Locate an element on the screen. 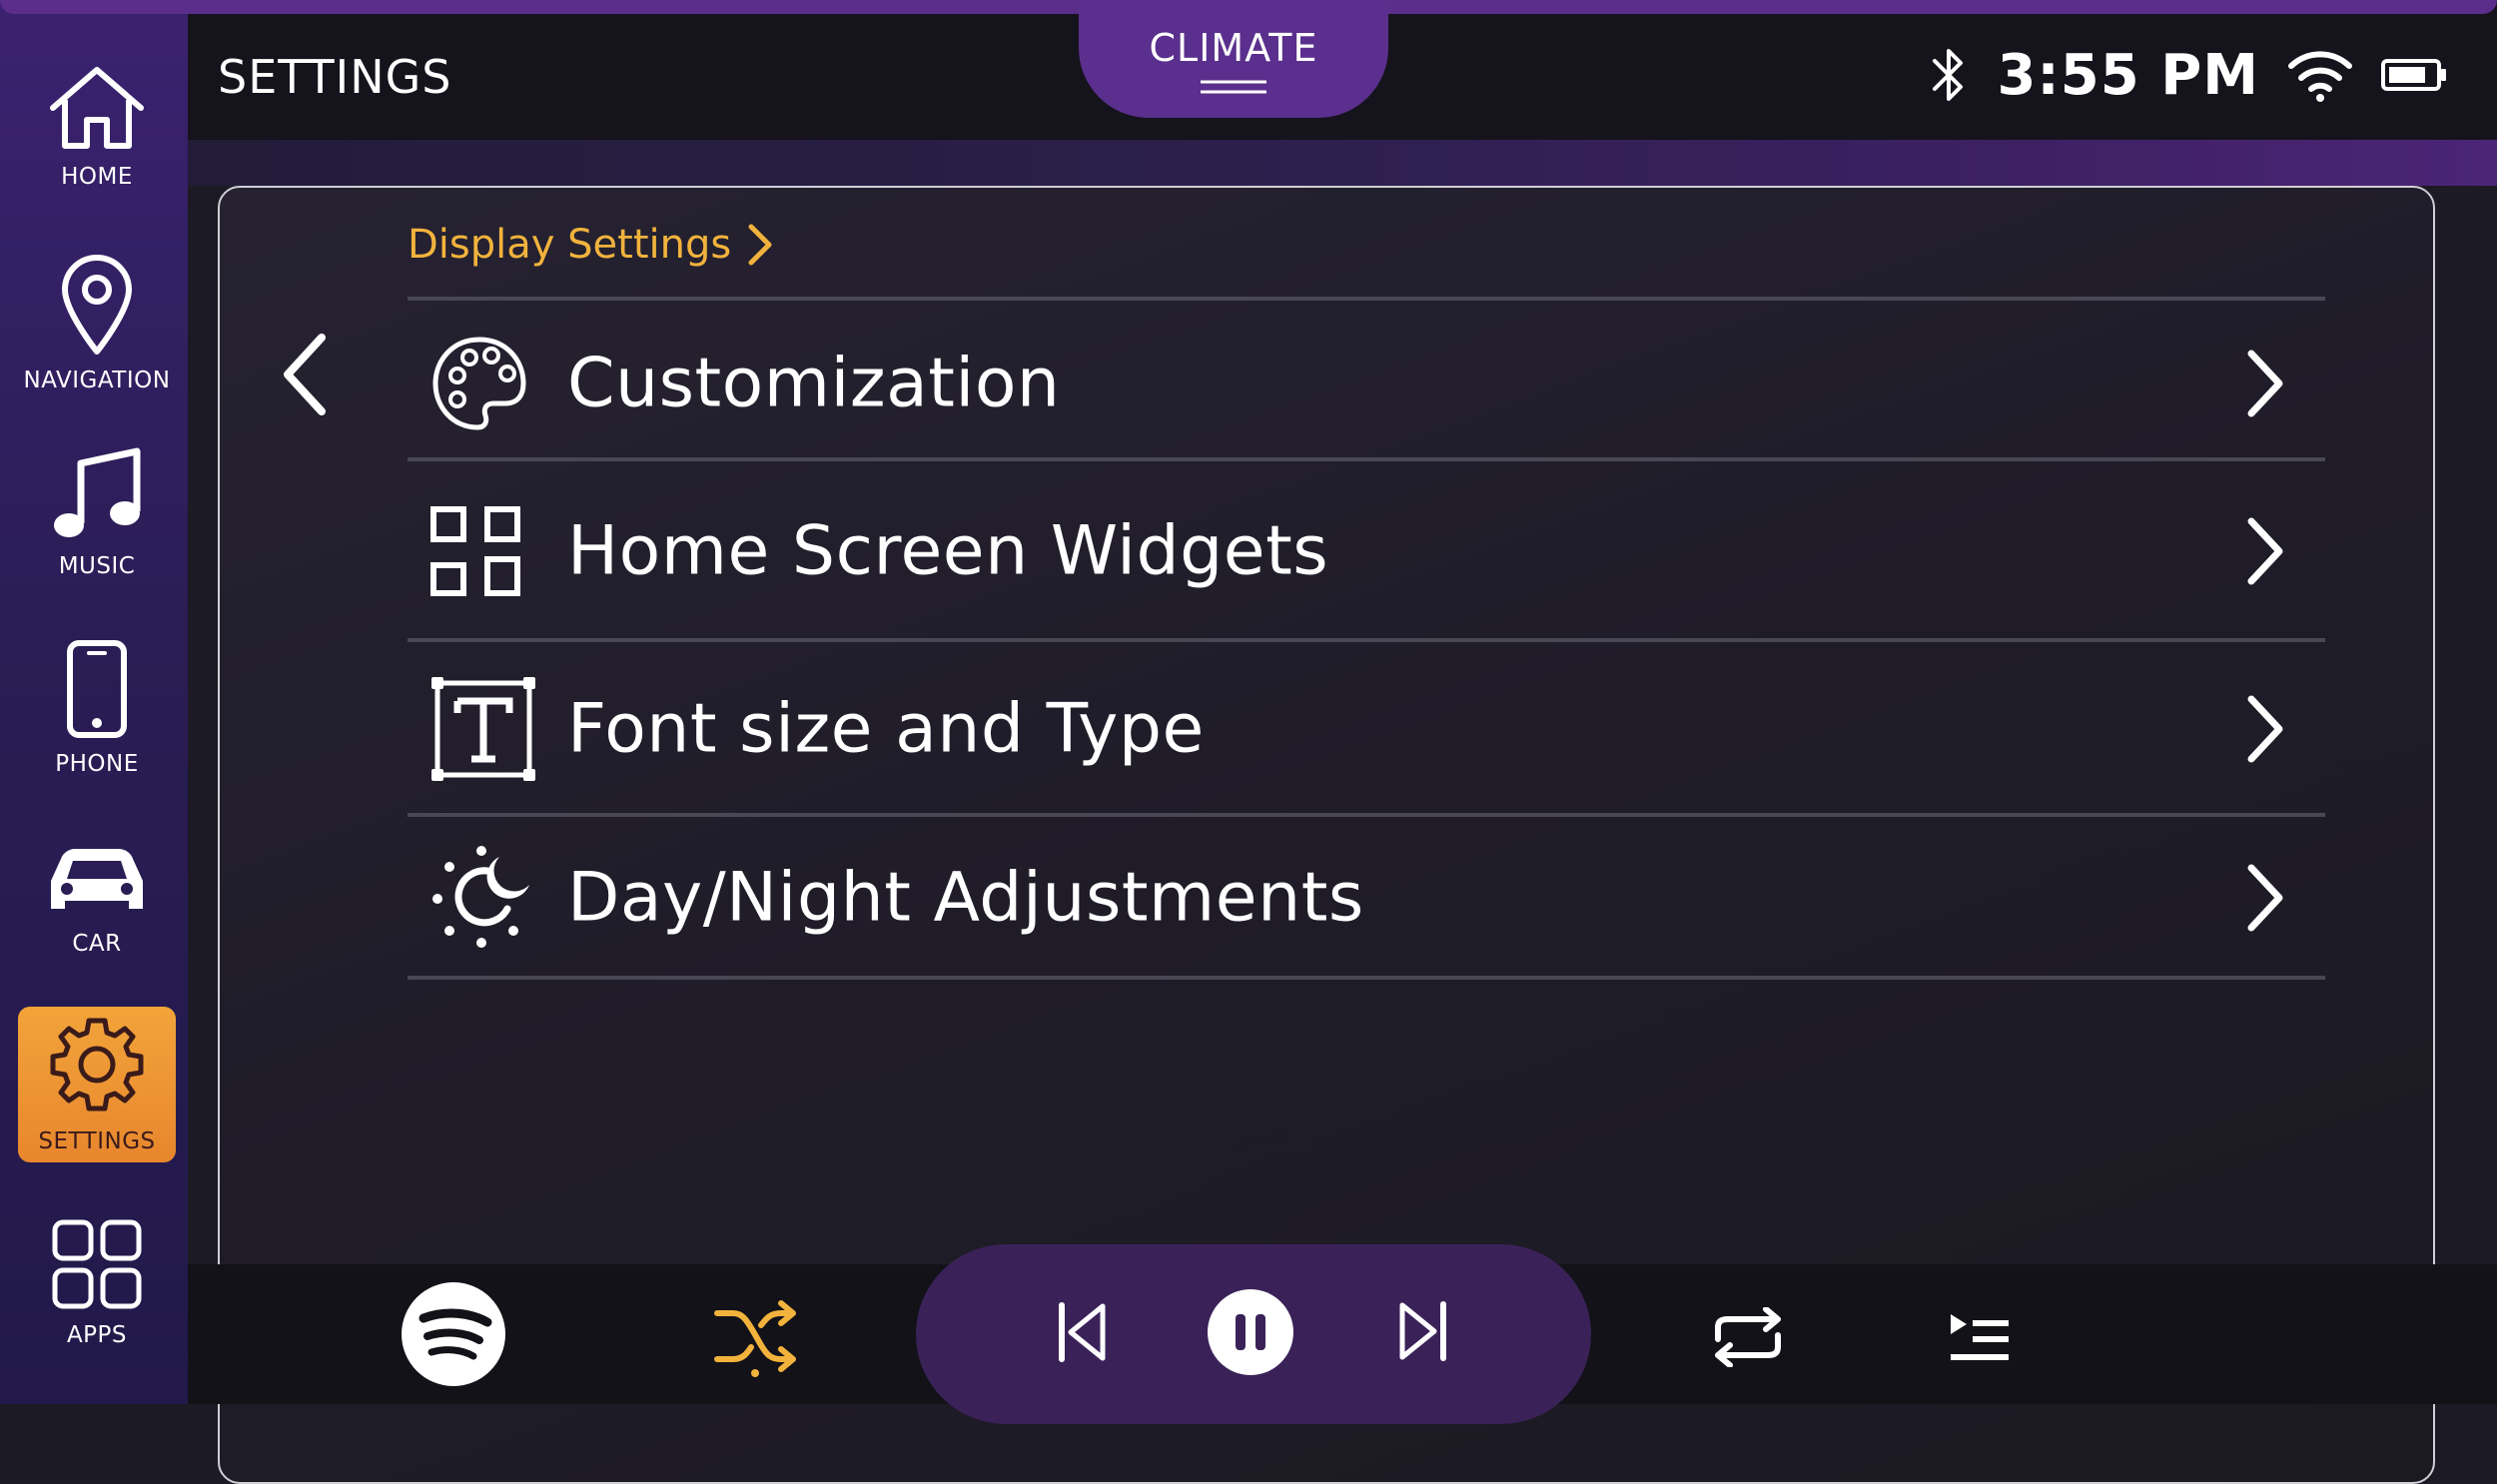 The height and width of the screenshot is (1484, 2497). home-icon is located at coordinates (97, 108).